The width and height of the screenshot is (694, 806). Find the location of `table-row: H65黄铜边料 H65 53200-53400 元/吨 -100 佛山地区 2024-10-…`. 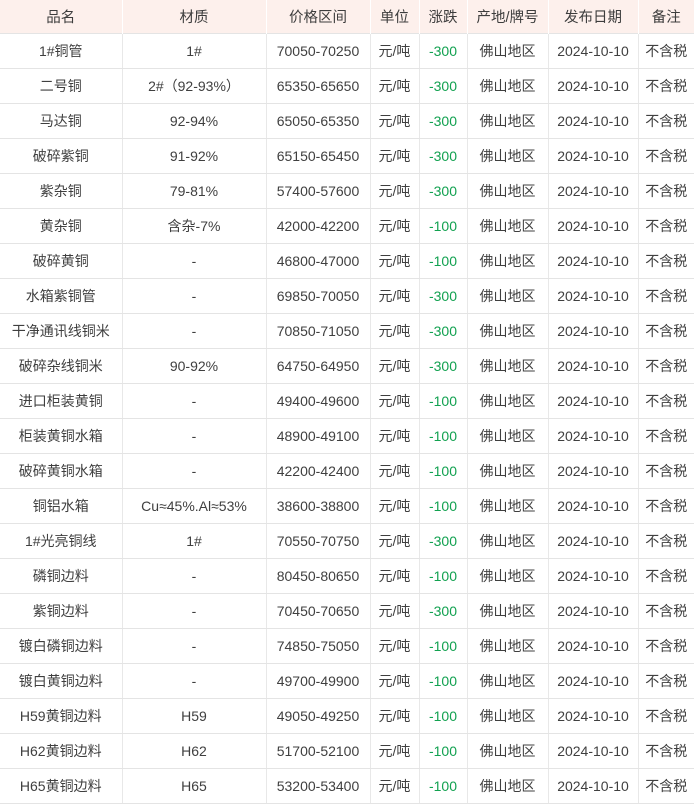

table-row: H65黄铜边料 H65 53200-53400 元/吨 -100 佛山地区 2024-10-… is located at coordinates (347, 786).